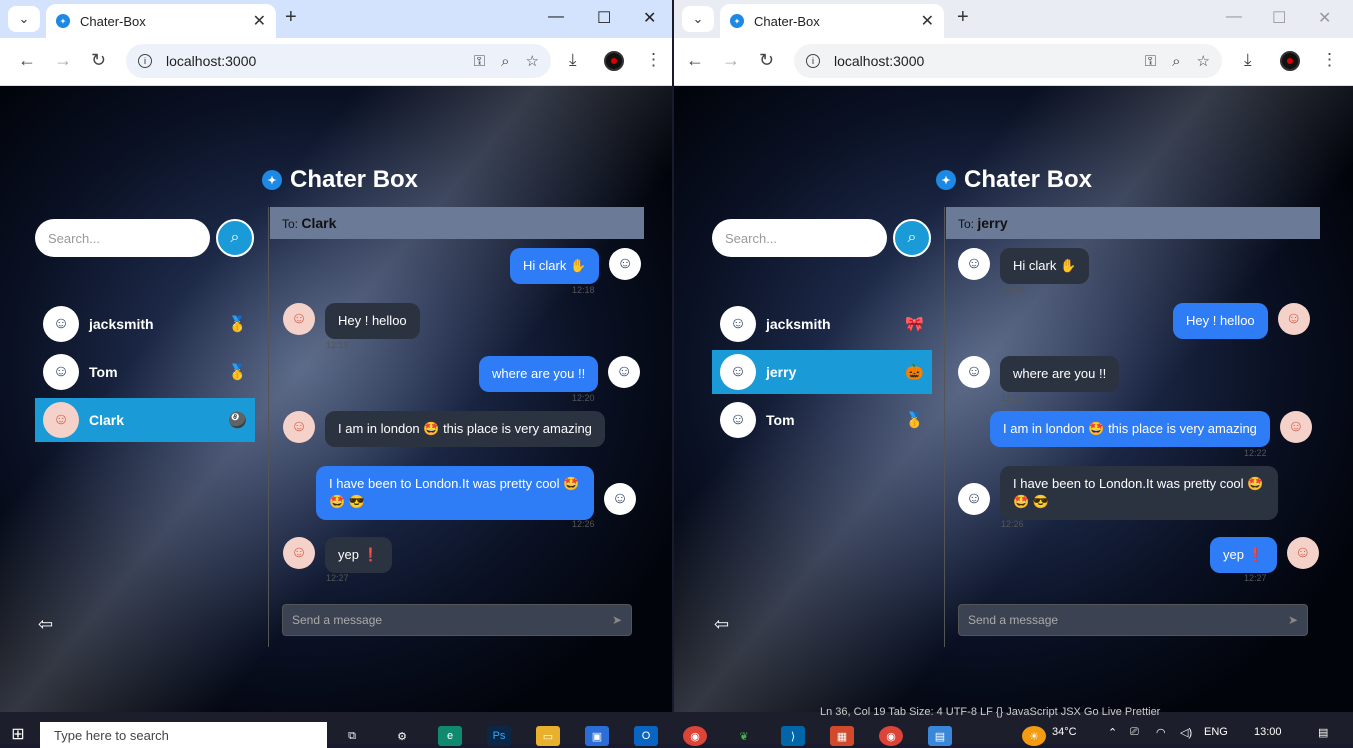 This screenshot has height=748, width=1353. What do you see at coordinates (1161, 732) in the screenshot?
I see `wifi-icon: ◠` at bounding box center [1161, 732].